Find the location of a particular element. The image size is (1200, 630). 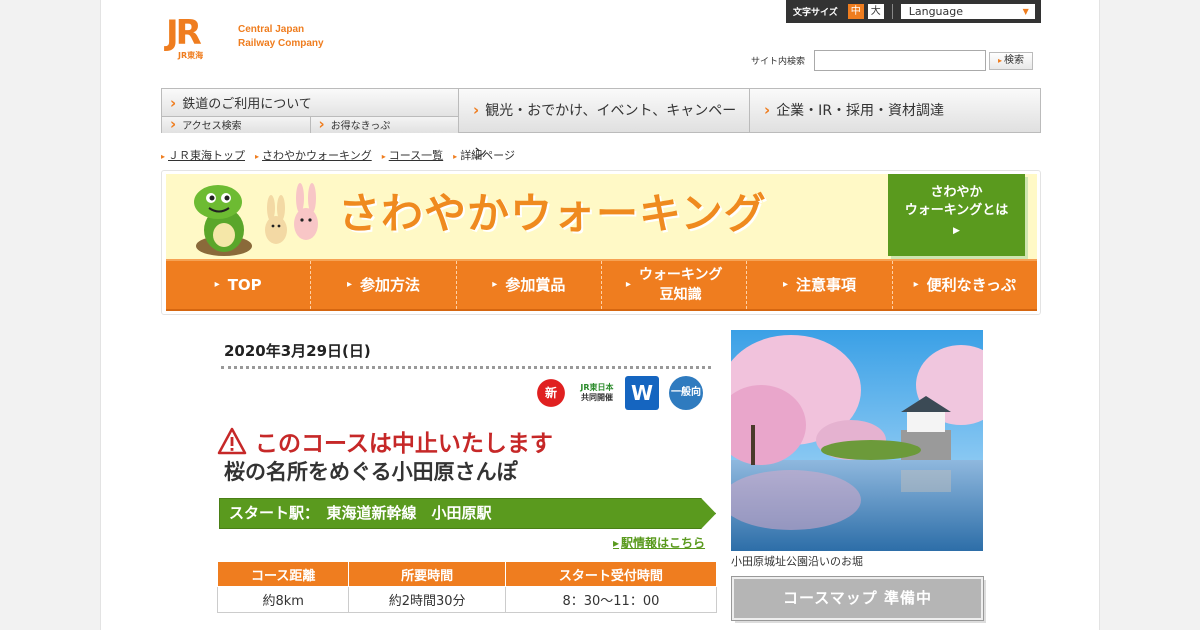

site-search: サイト内検索 検索 is located at coordinates (892, 60).